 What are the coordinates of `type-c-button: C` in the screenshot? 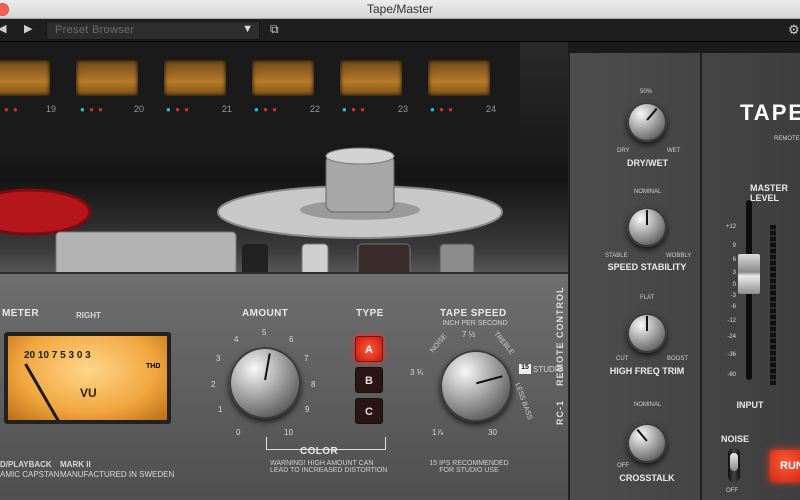 It's located at (369, 411).